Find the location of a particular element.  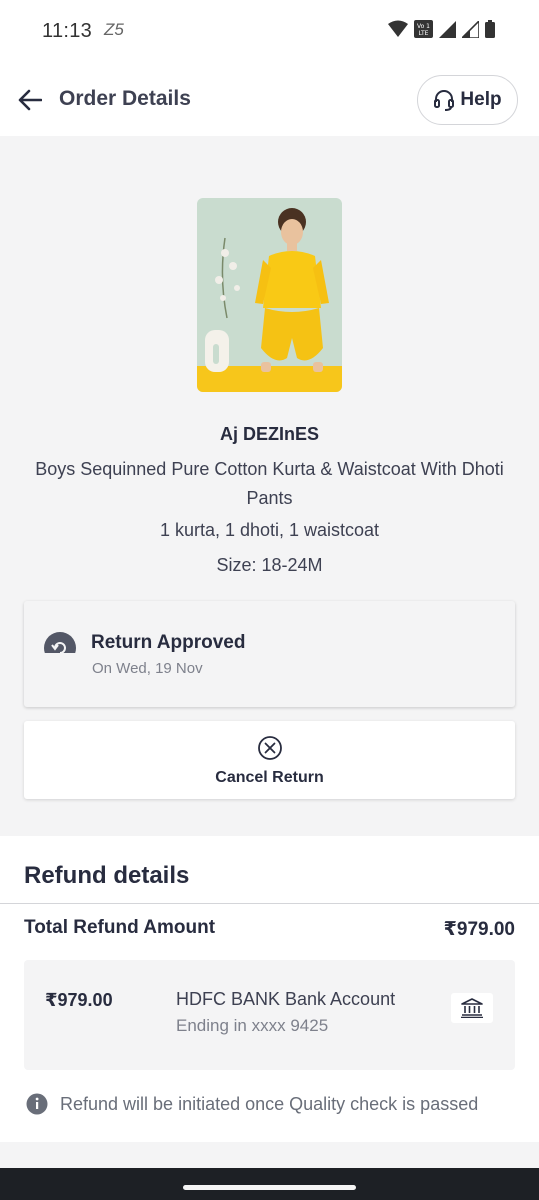

app-header: Order Details Help is located at coordinates (269, 99).